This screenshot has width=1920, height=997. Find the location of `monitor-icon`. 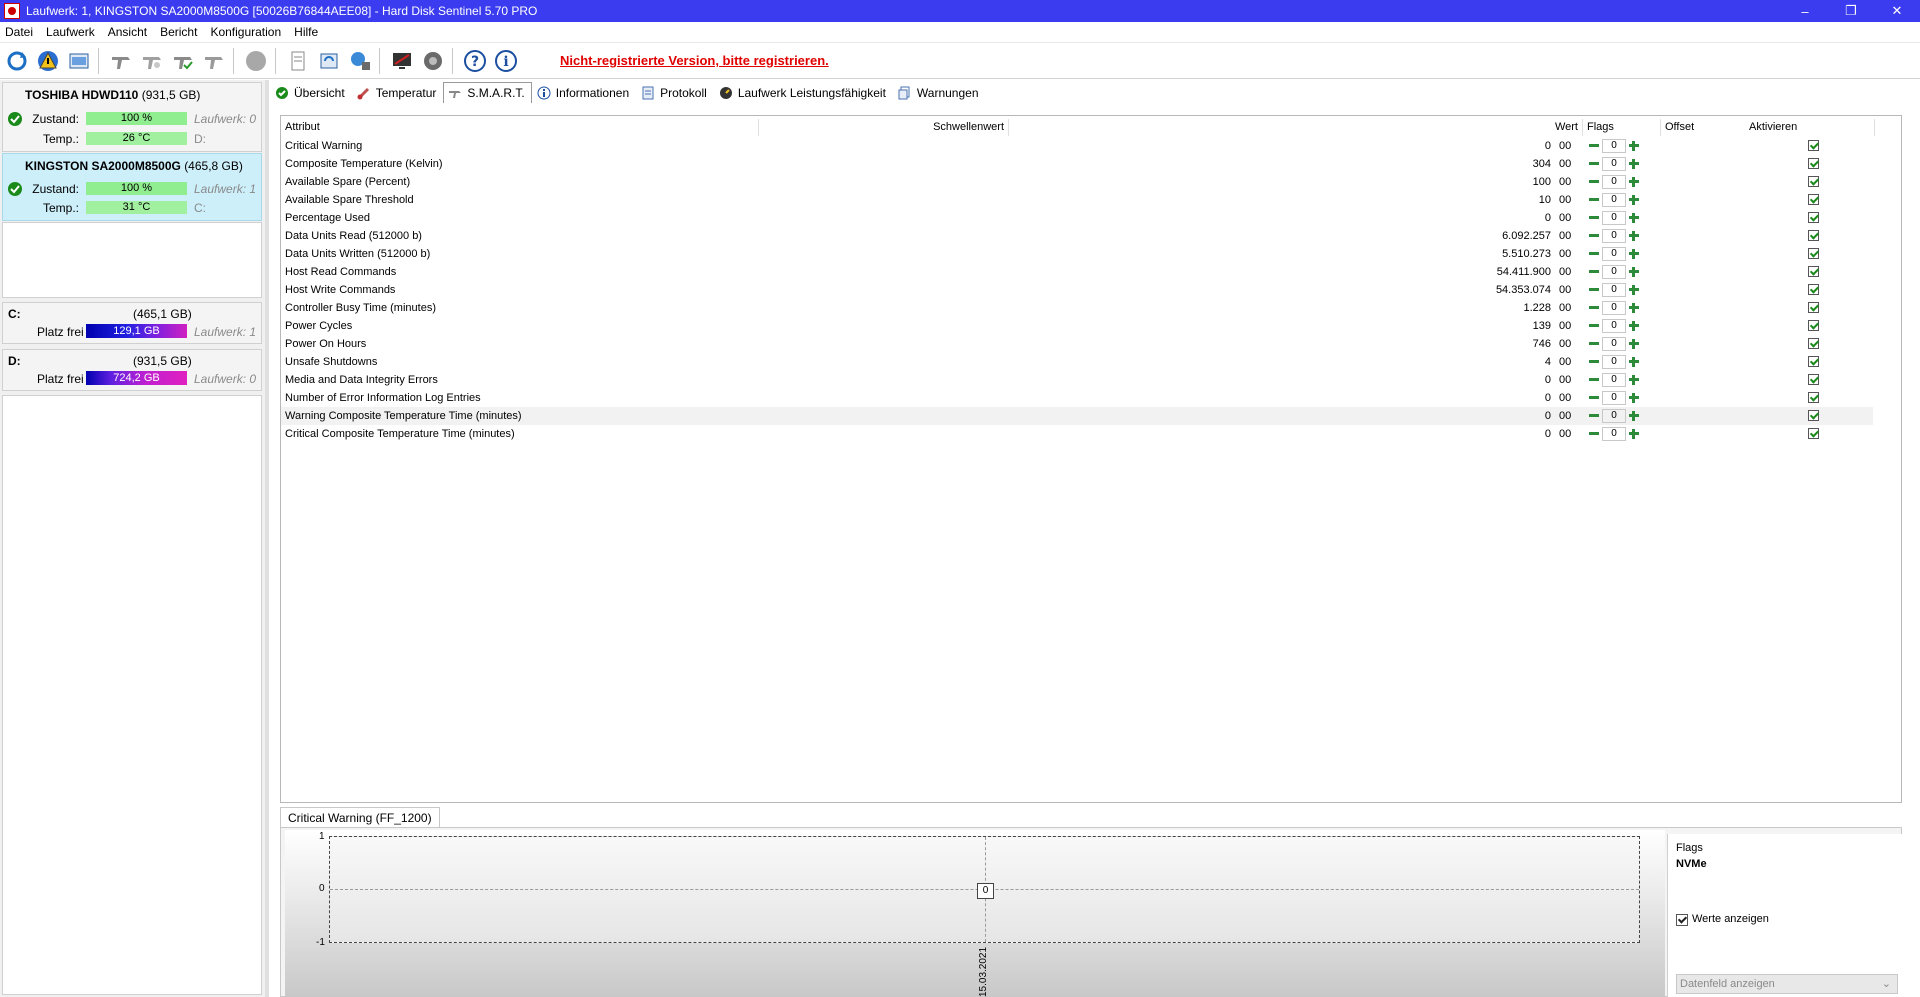

monitor-icon is located at coordinates (402, 61).